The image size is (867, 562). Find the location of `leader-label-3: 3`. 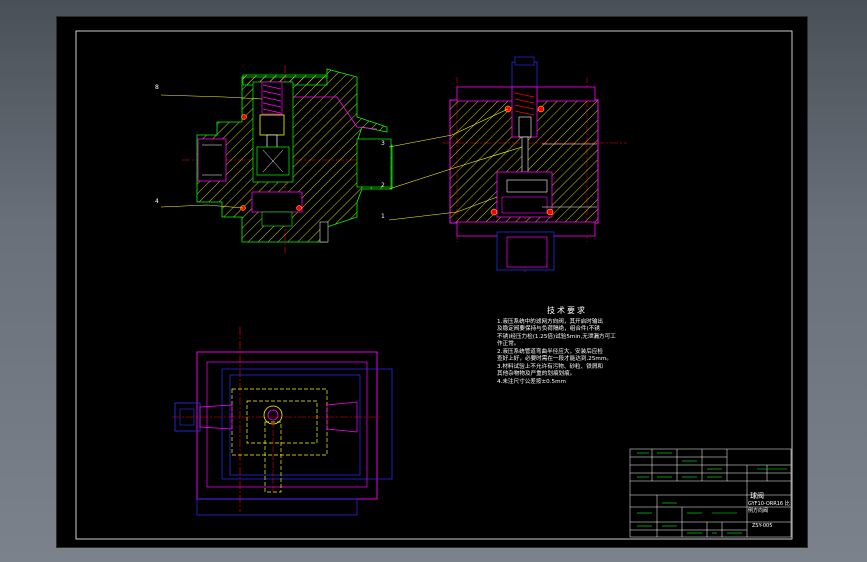

leader-label-3: 3 is located at coordinates (383, 143).